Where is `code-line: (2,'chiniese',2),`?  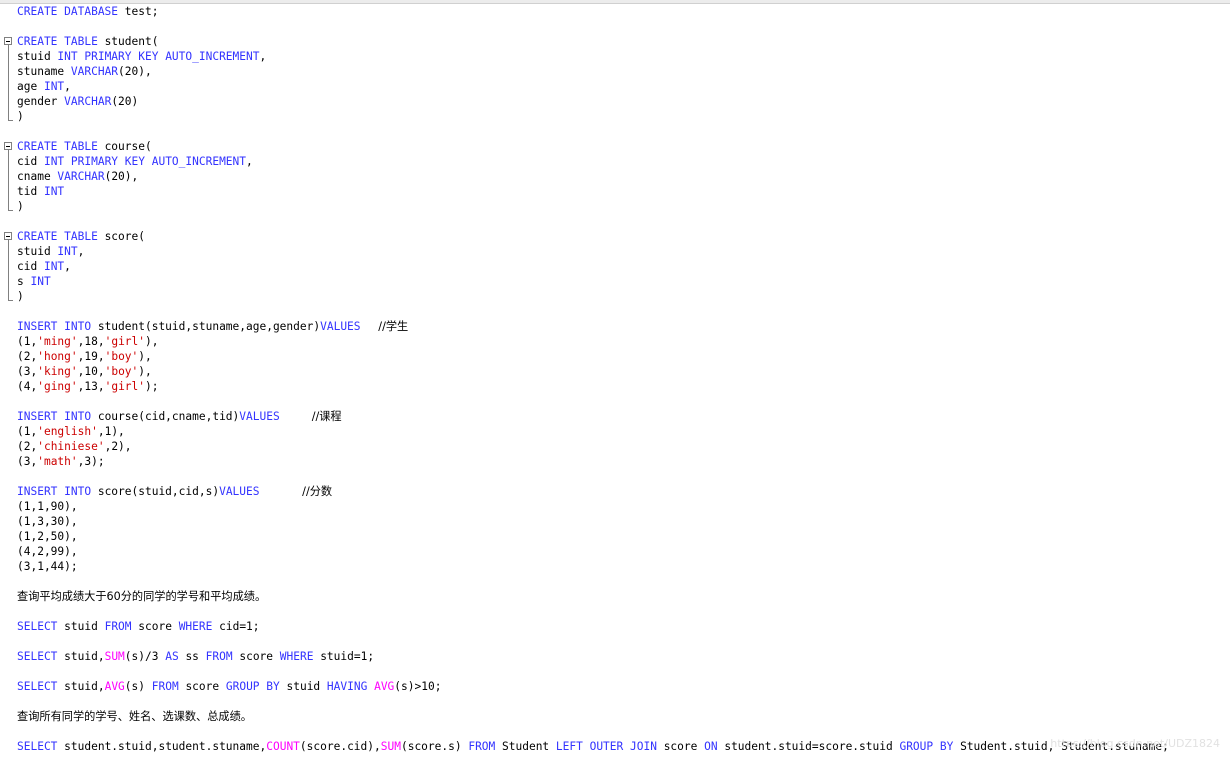
code-line: (2,'chiniese',2), is located at coordinates (74, 446).